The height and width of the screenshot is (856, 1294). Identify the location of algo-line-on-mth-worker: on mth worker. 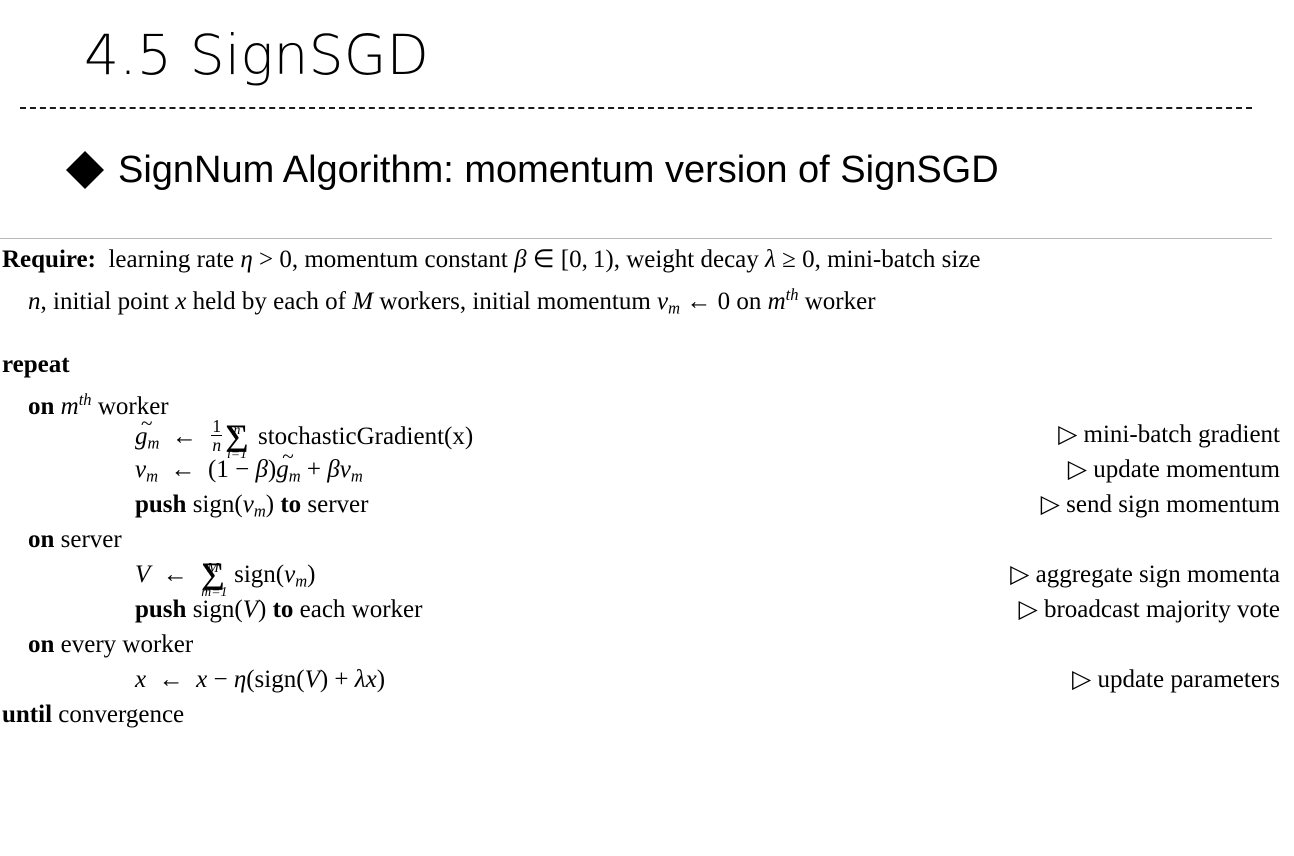
(647, 401).